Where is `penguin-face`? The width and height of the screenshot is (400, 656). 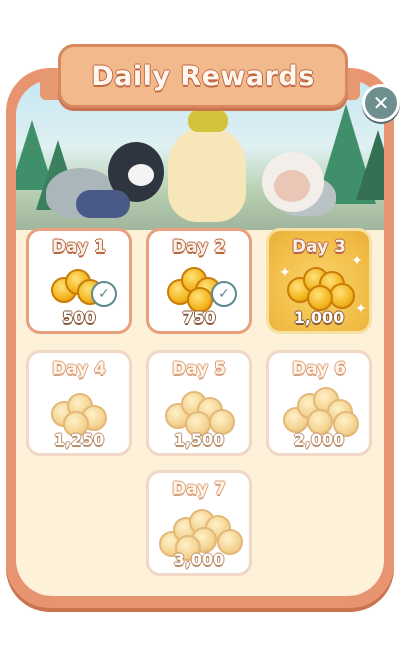 penguin-face is located at coordinates (141, 175).